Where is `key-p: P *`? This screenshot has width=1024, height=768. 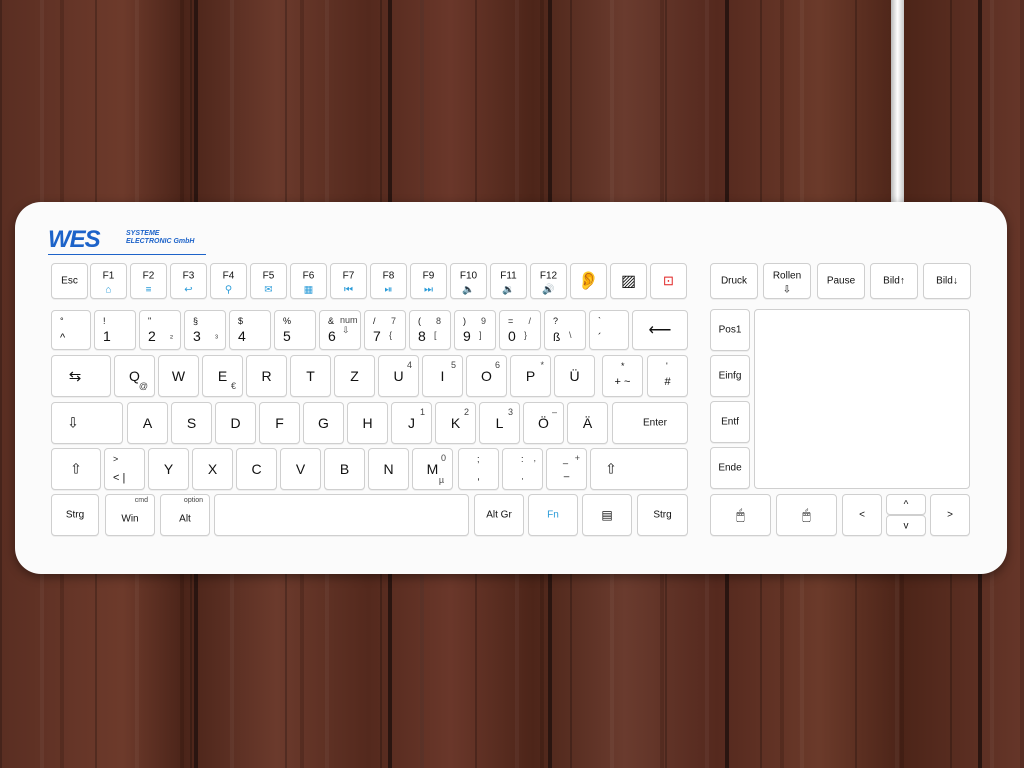
key-p: P * is located at coordinates (530, 376).